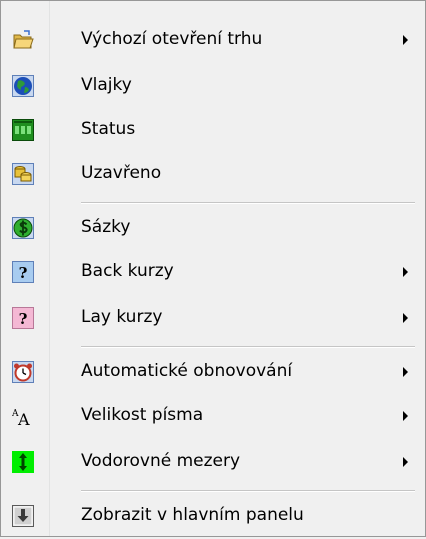 This screenshot has height=539, width=426. What do you see at coordinates (106, 227) in the screenshot?
I see `menu-item-label: Sázky` at bounding box center [106, 227].